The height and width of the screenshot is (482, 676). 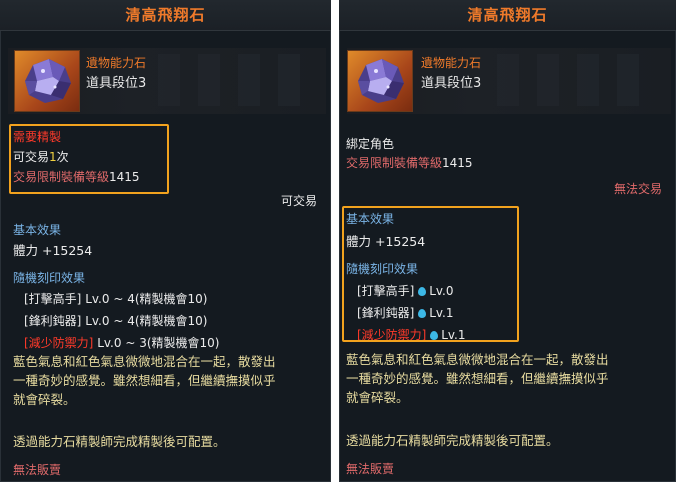 I want to click on bound-status: 綁定角色, so click(x=370, y=144).